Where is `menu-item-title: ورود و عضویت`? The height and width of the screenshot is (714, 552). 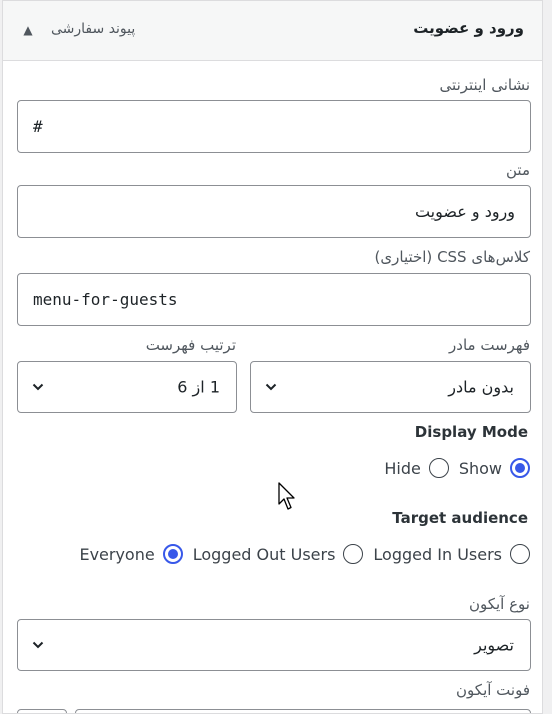
menu-item-title: ورود و عضویت is located at coordinates (468, 28).